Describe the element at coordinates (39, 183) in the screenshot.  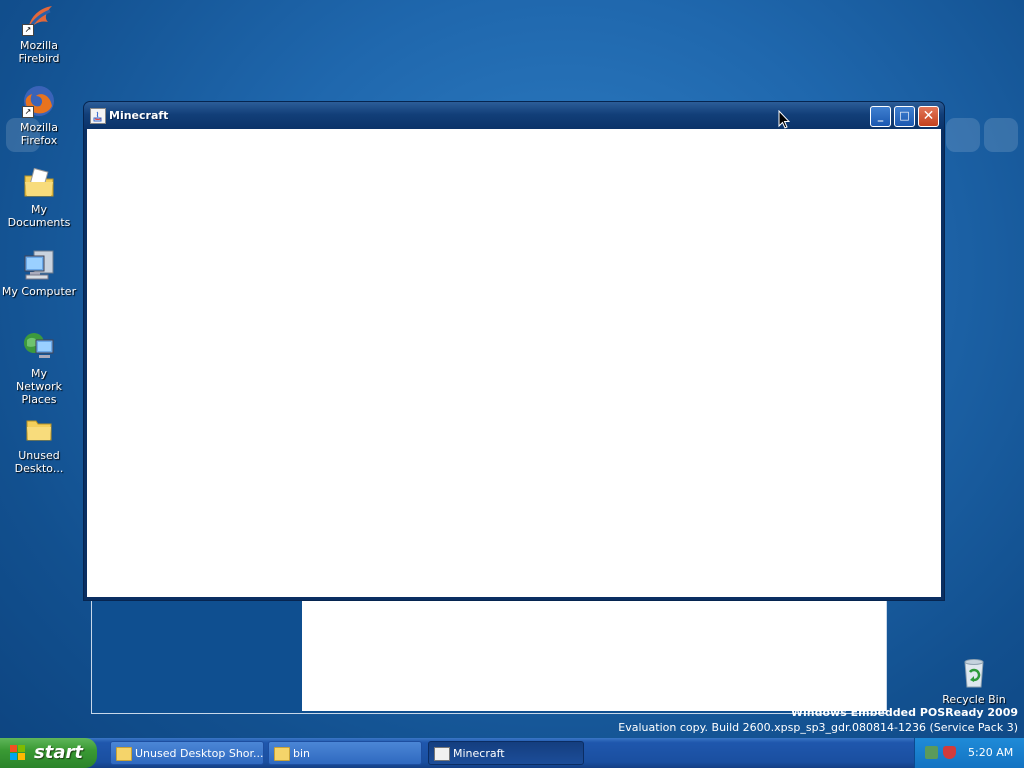
I see `documents-icon` at that location.